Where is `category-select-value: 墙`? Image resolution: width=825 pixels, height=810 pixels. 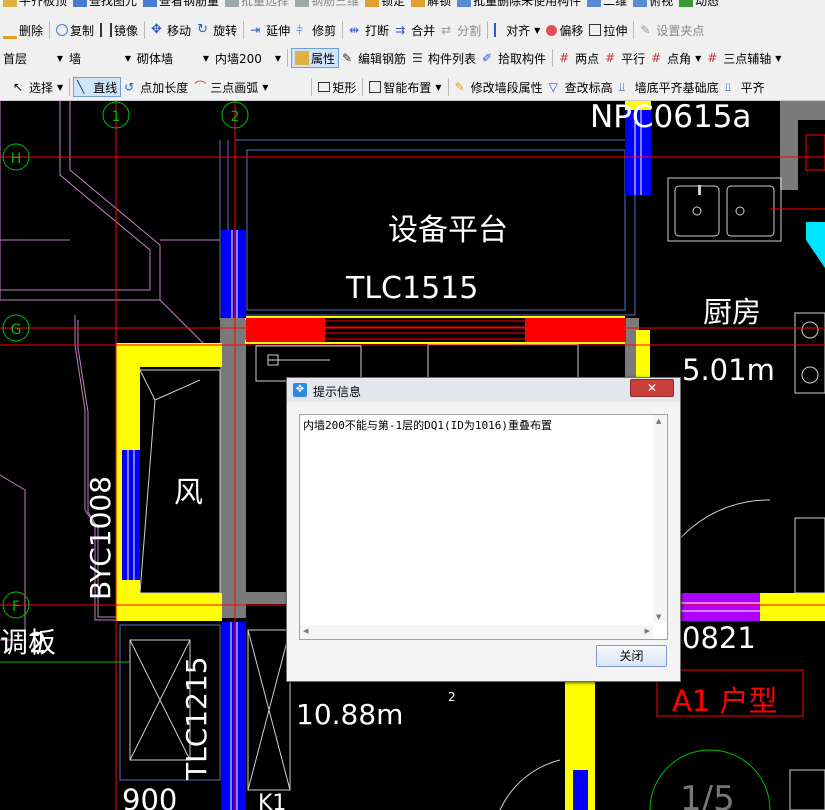
category-select-value: 墙 is located at coordinates (75, 58).